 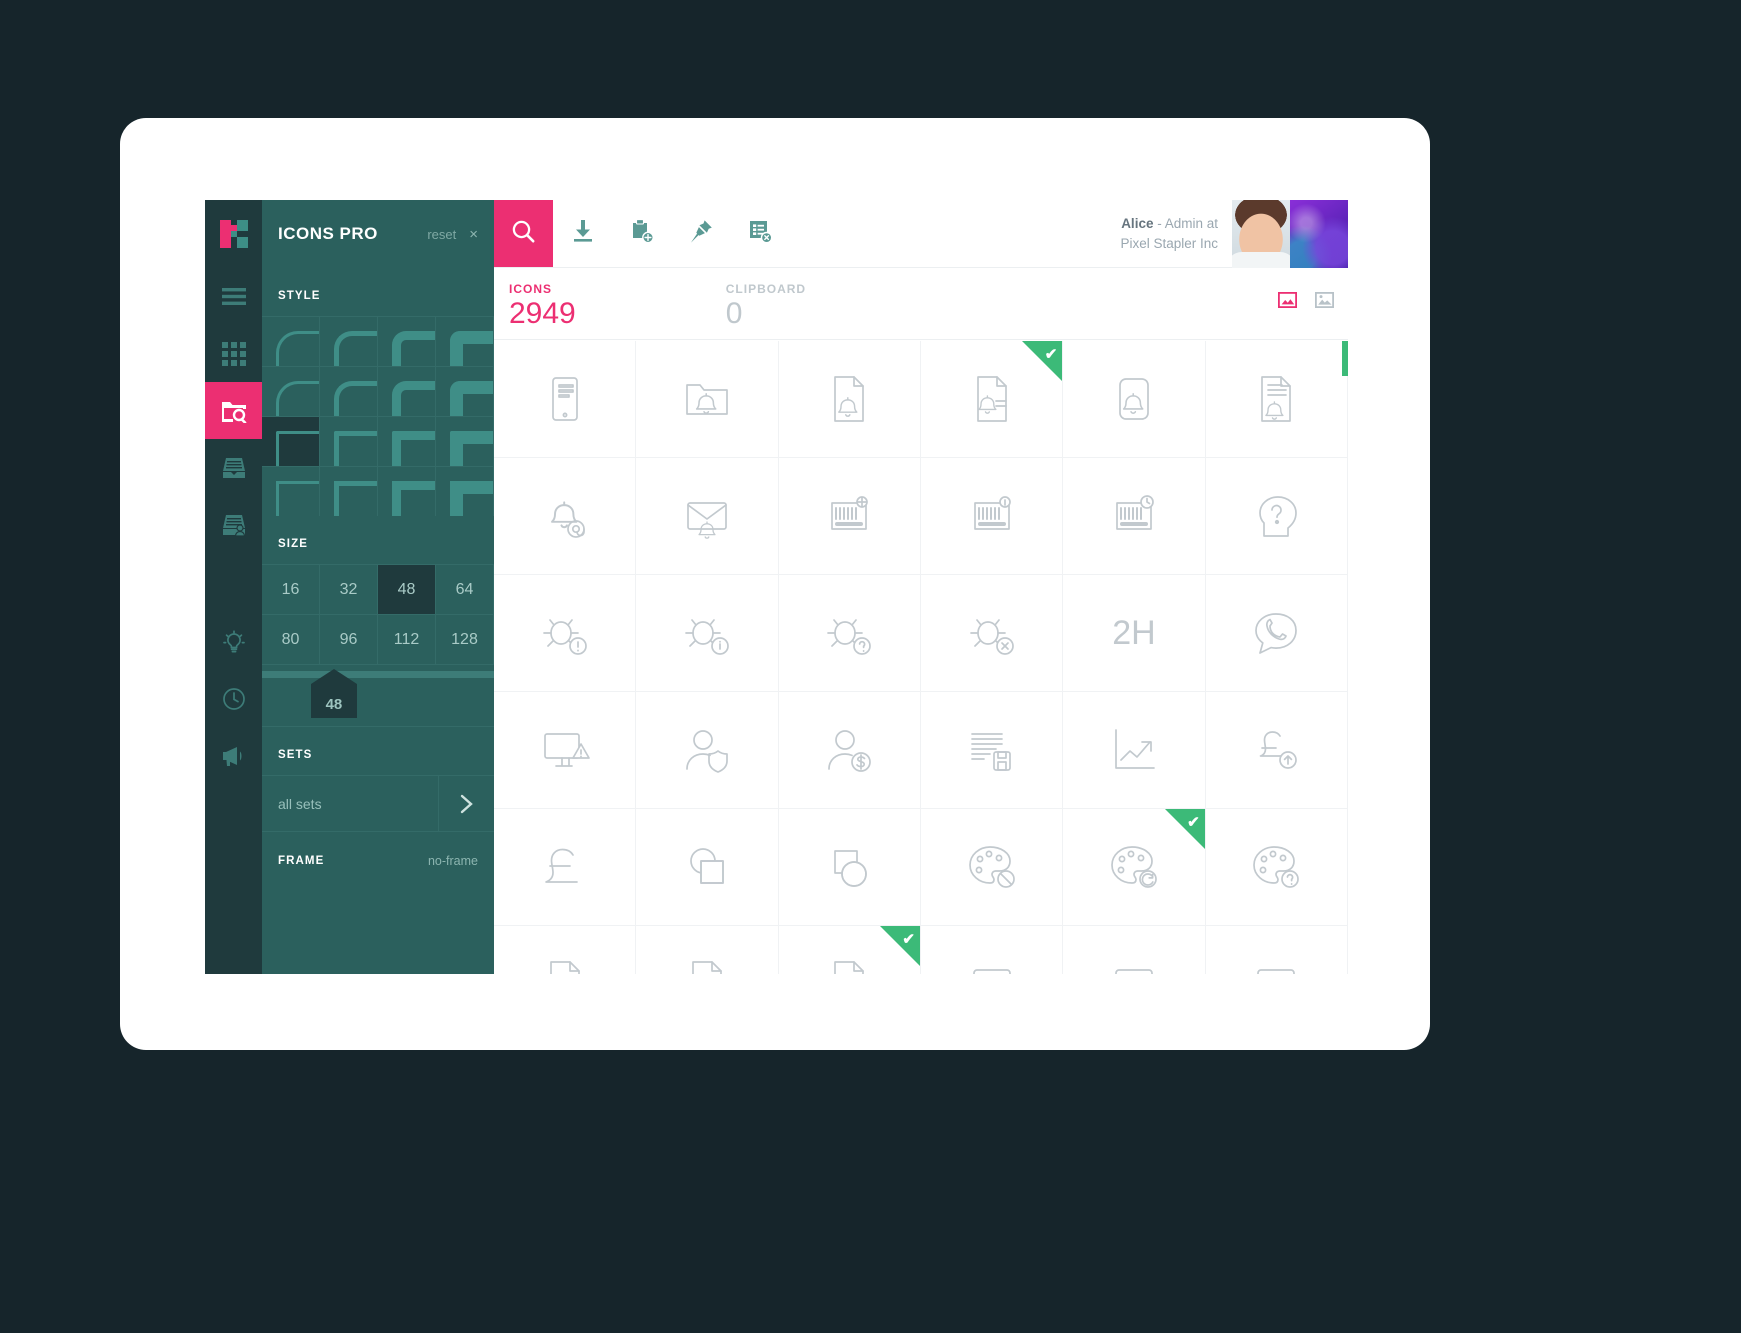 I want to click on envelope-bell-icon, so click(x=707, y=516).